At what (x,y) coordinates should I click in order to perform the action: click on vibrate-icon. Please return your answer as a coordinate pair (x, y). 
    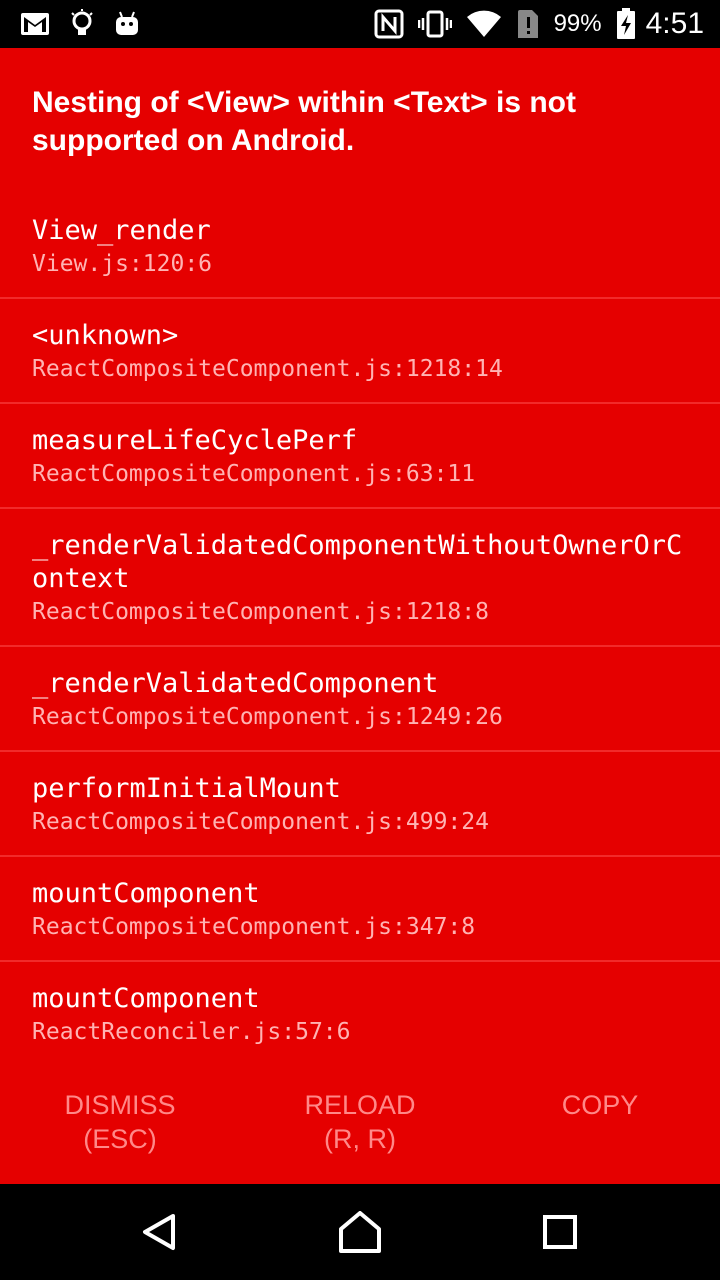
    Looking at the image, I should click on (434, 24).